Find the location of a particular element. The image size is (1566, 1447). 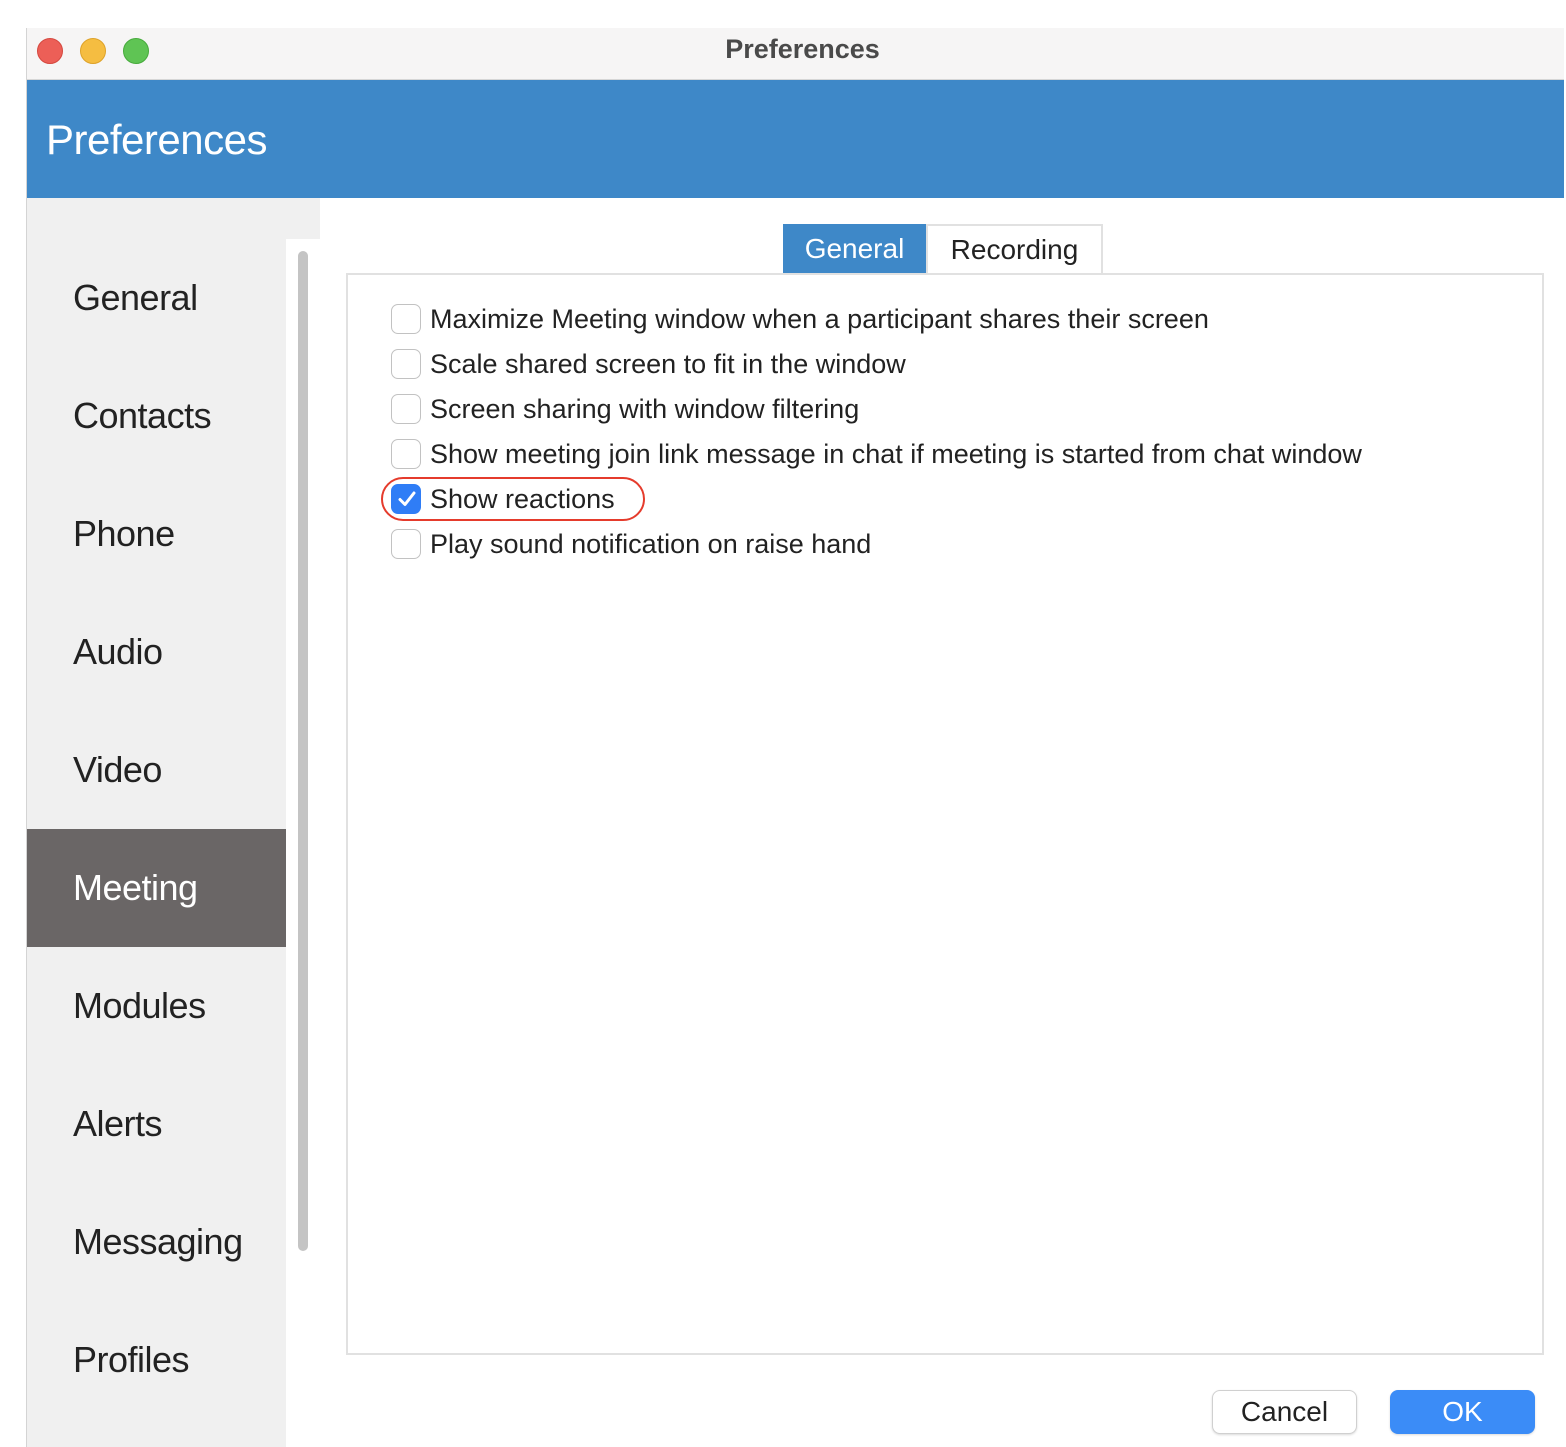

sidebar-item-audio: Audio is located at coordinates (156, 652).